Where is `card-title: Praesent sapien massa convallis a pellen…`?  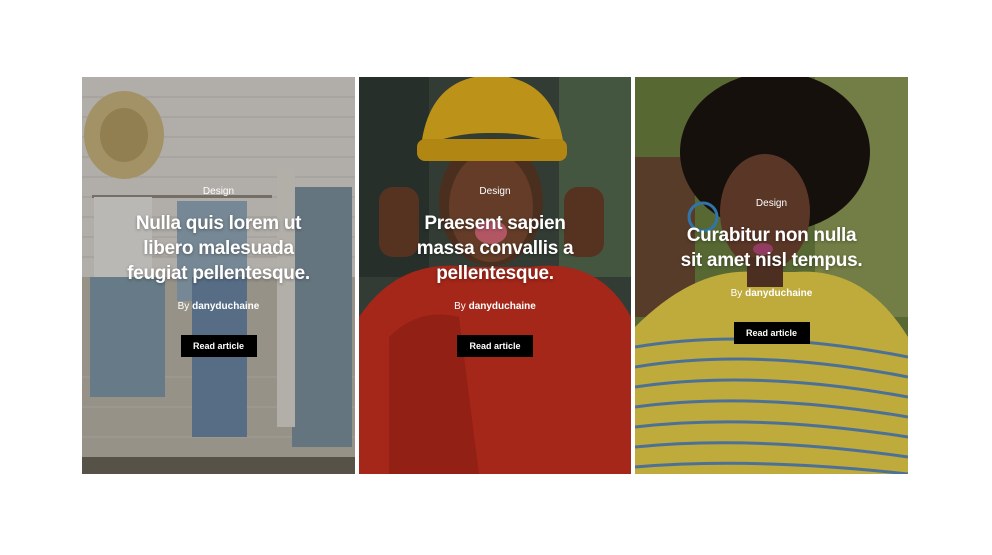
card-title: Praesent sapien massa convallis a pellen… is located at coordinates (495, 248).